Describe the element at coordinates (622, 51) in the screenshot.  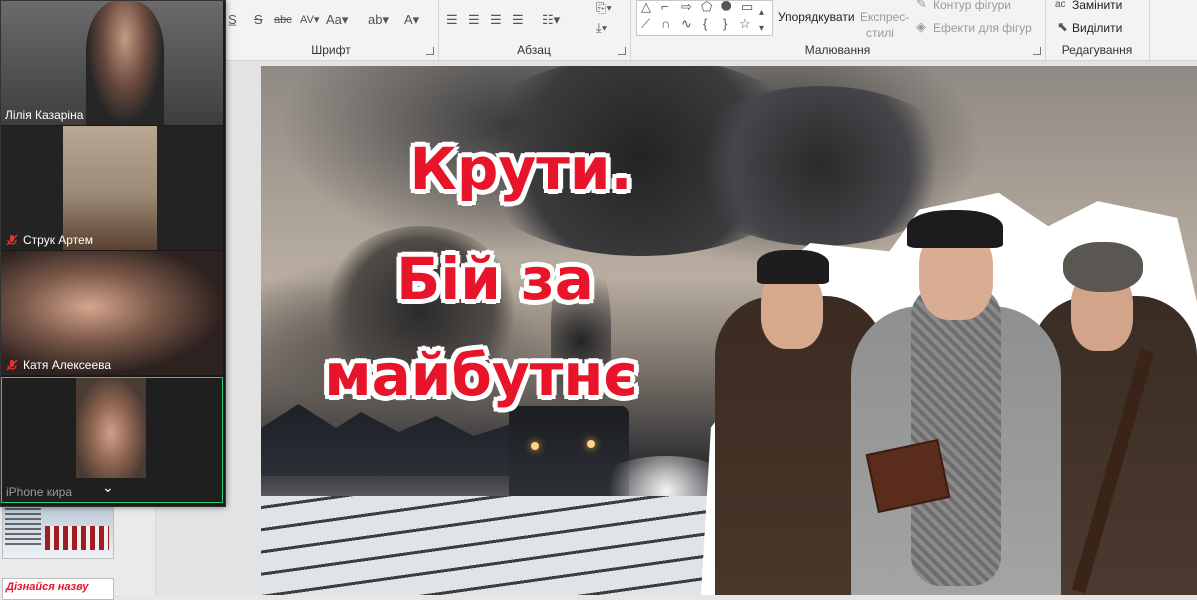
I see `paragraph-dialog-launcher-icon` at that location.